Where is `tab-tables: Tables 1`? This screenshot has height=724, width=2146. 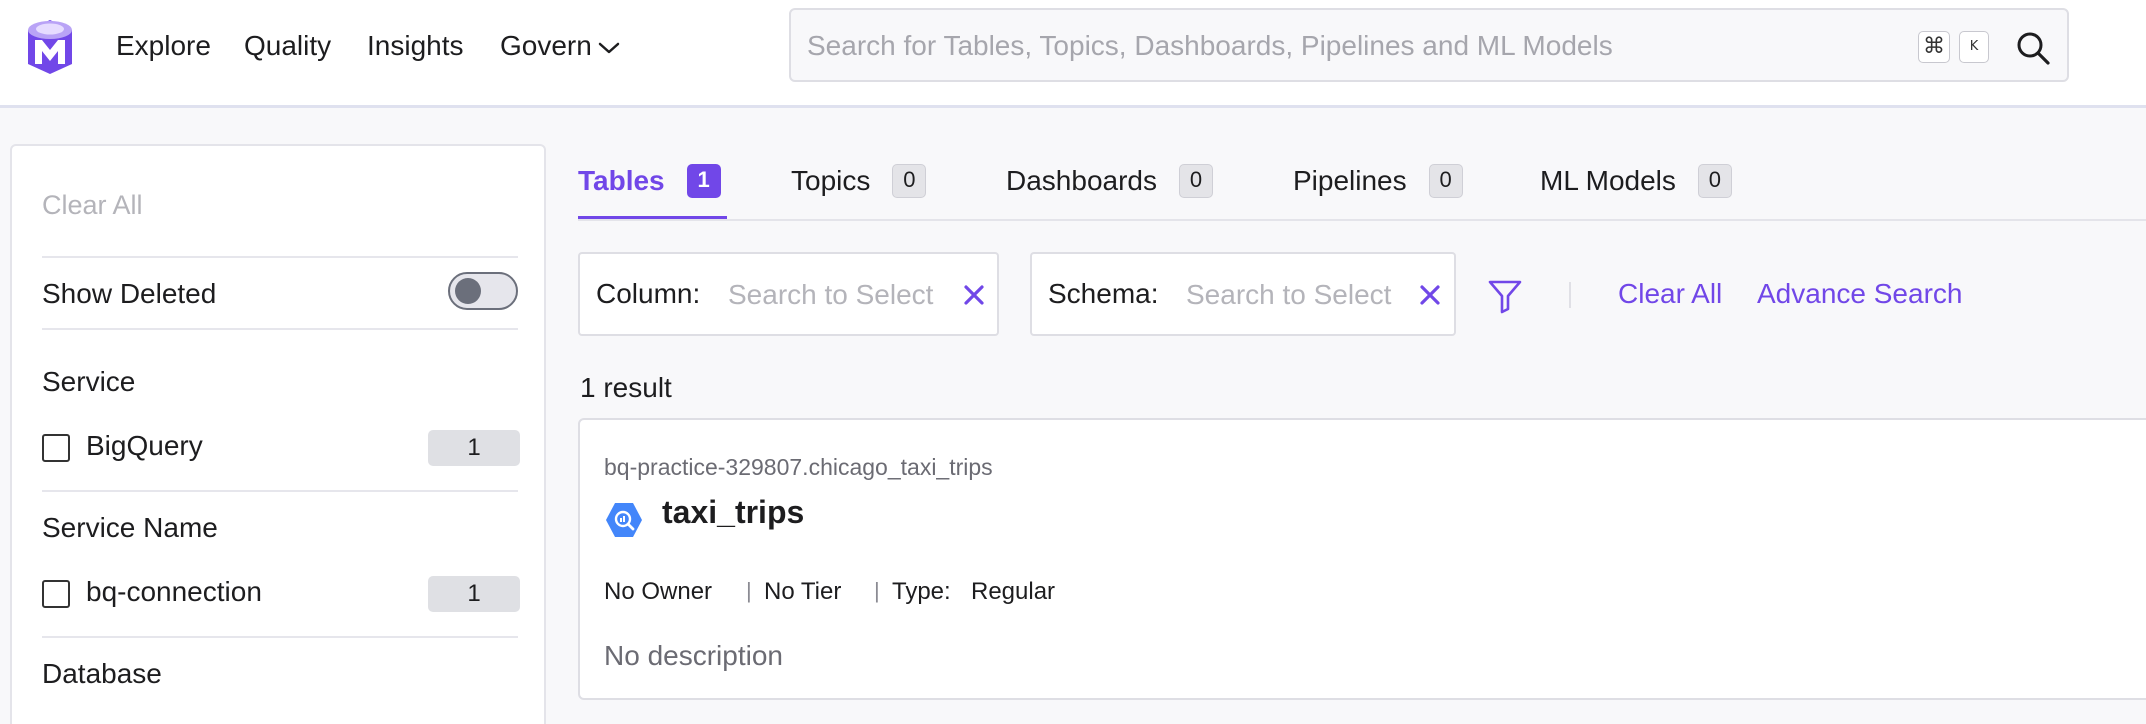
tab-tables: Tables 1 is located at coordinates (652, 192).